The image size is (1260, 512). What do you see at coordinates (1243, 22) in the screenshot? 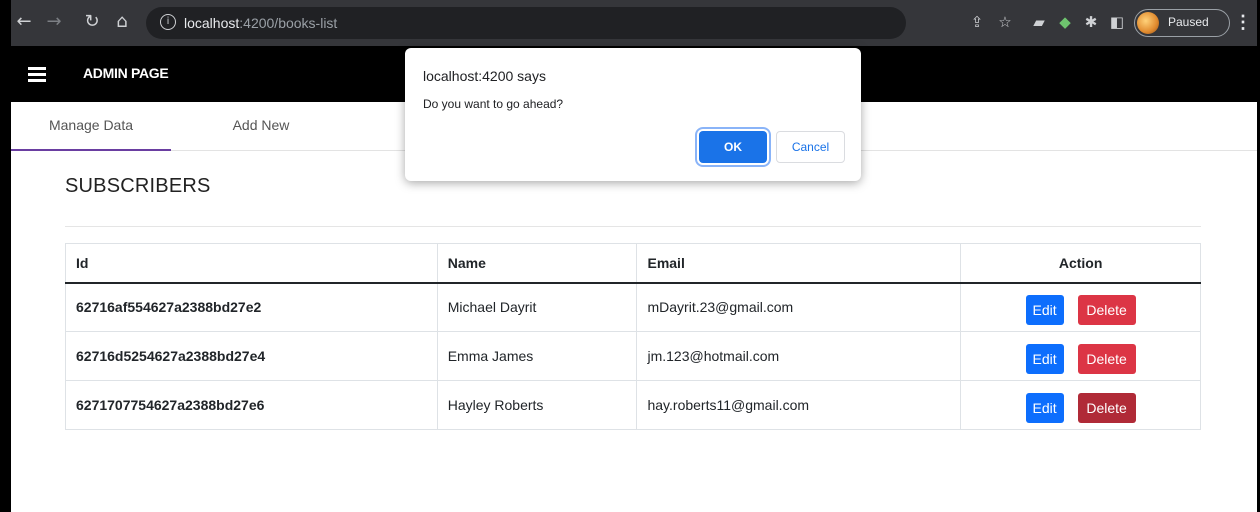
I see `menu-icon: ⋮` at bounding box center [1243, 22].